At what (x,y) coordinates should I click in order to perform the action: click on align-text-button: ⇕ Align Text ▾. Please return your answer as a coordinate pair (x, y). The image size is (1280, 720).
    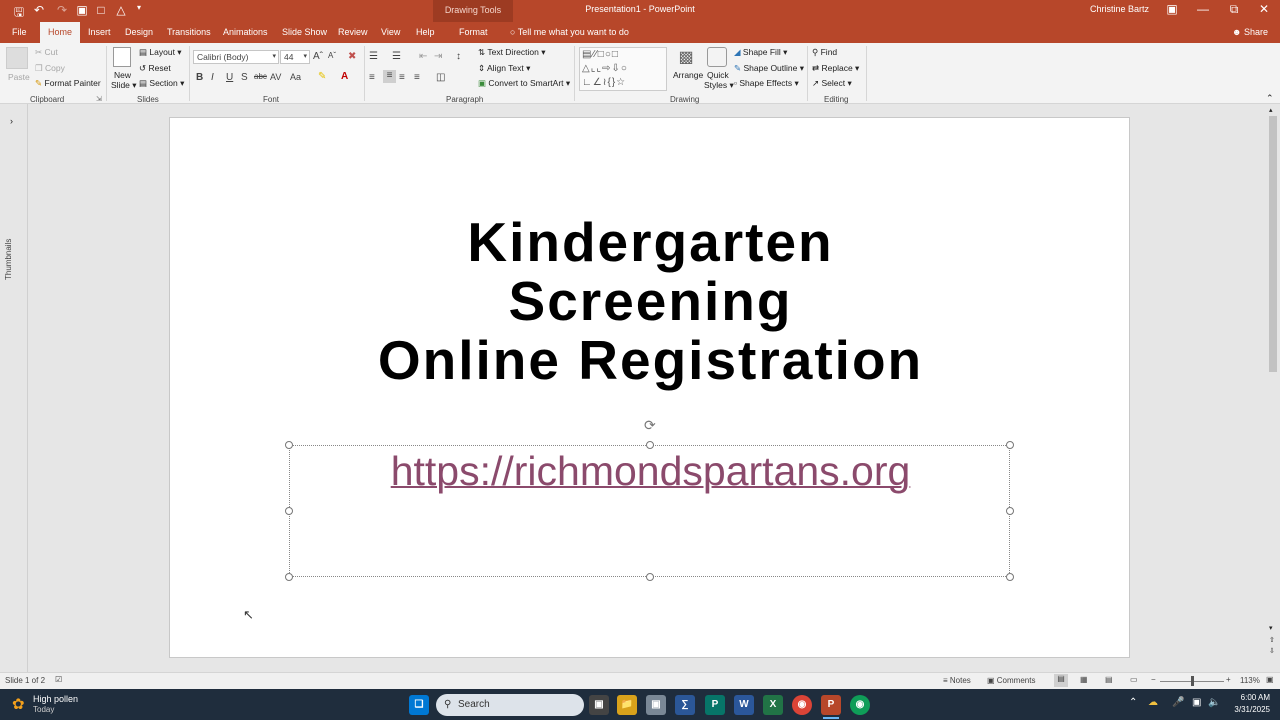
    Looking at the image, I should click on (504, 68).